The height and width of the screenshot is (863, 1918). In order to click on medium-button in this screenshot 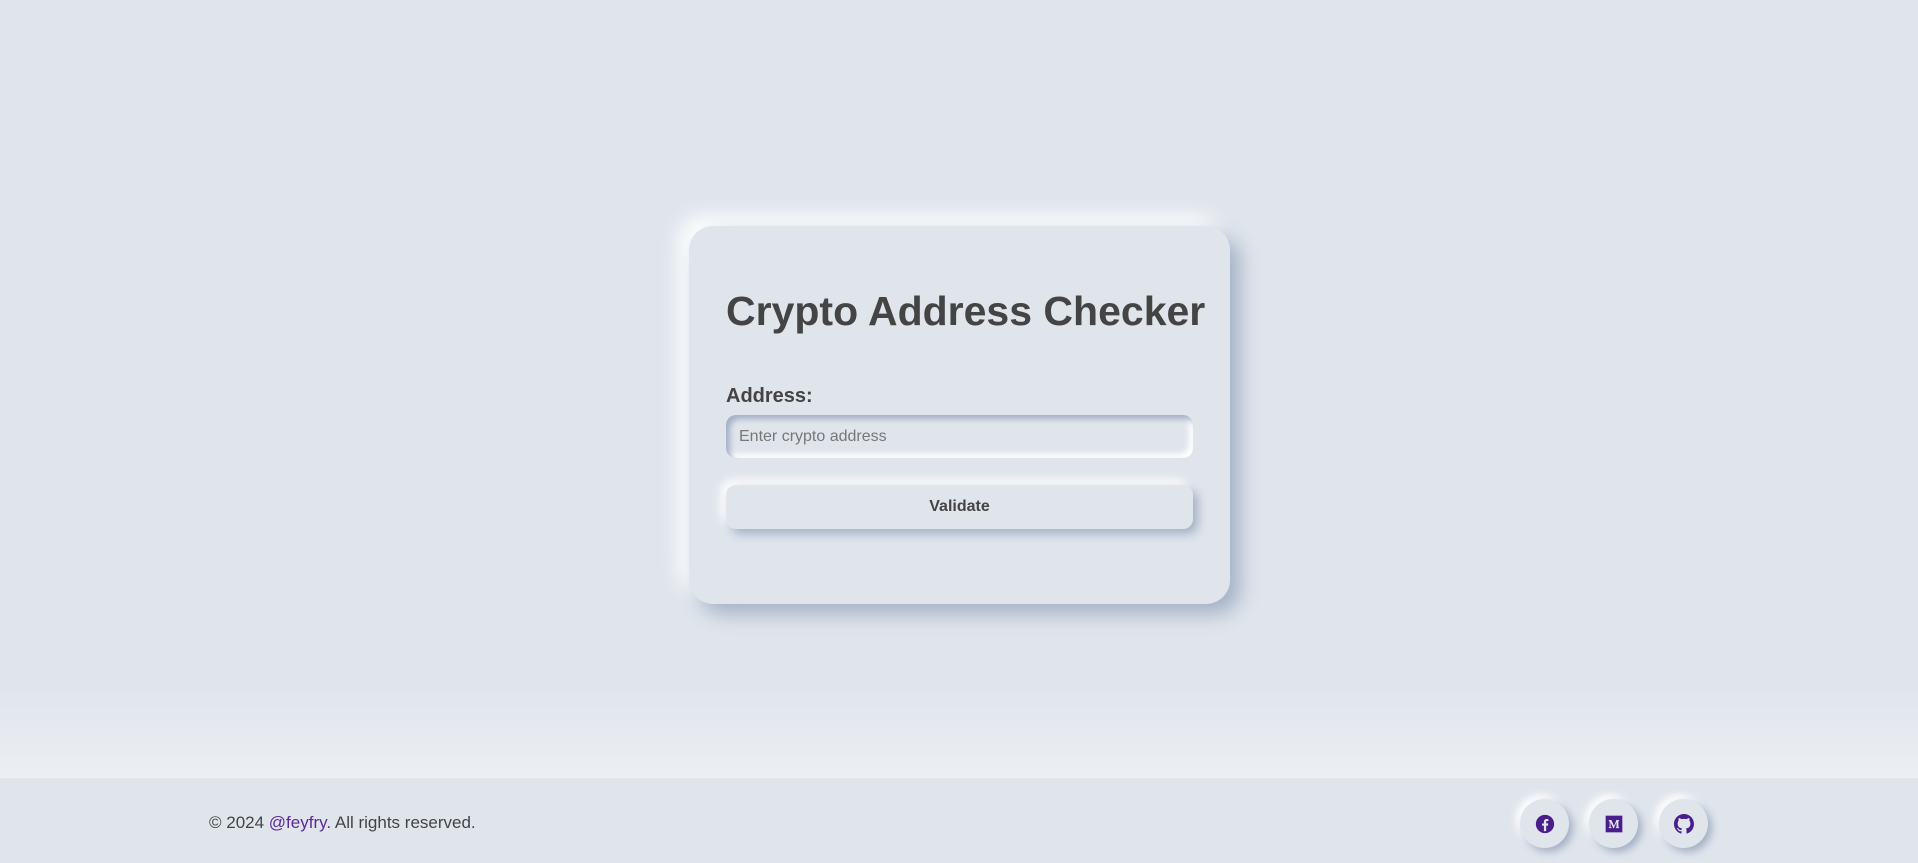, I will do `click(1613, 823)`.